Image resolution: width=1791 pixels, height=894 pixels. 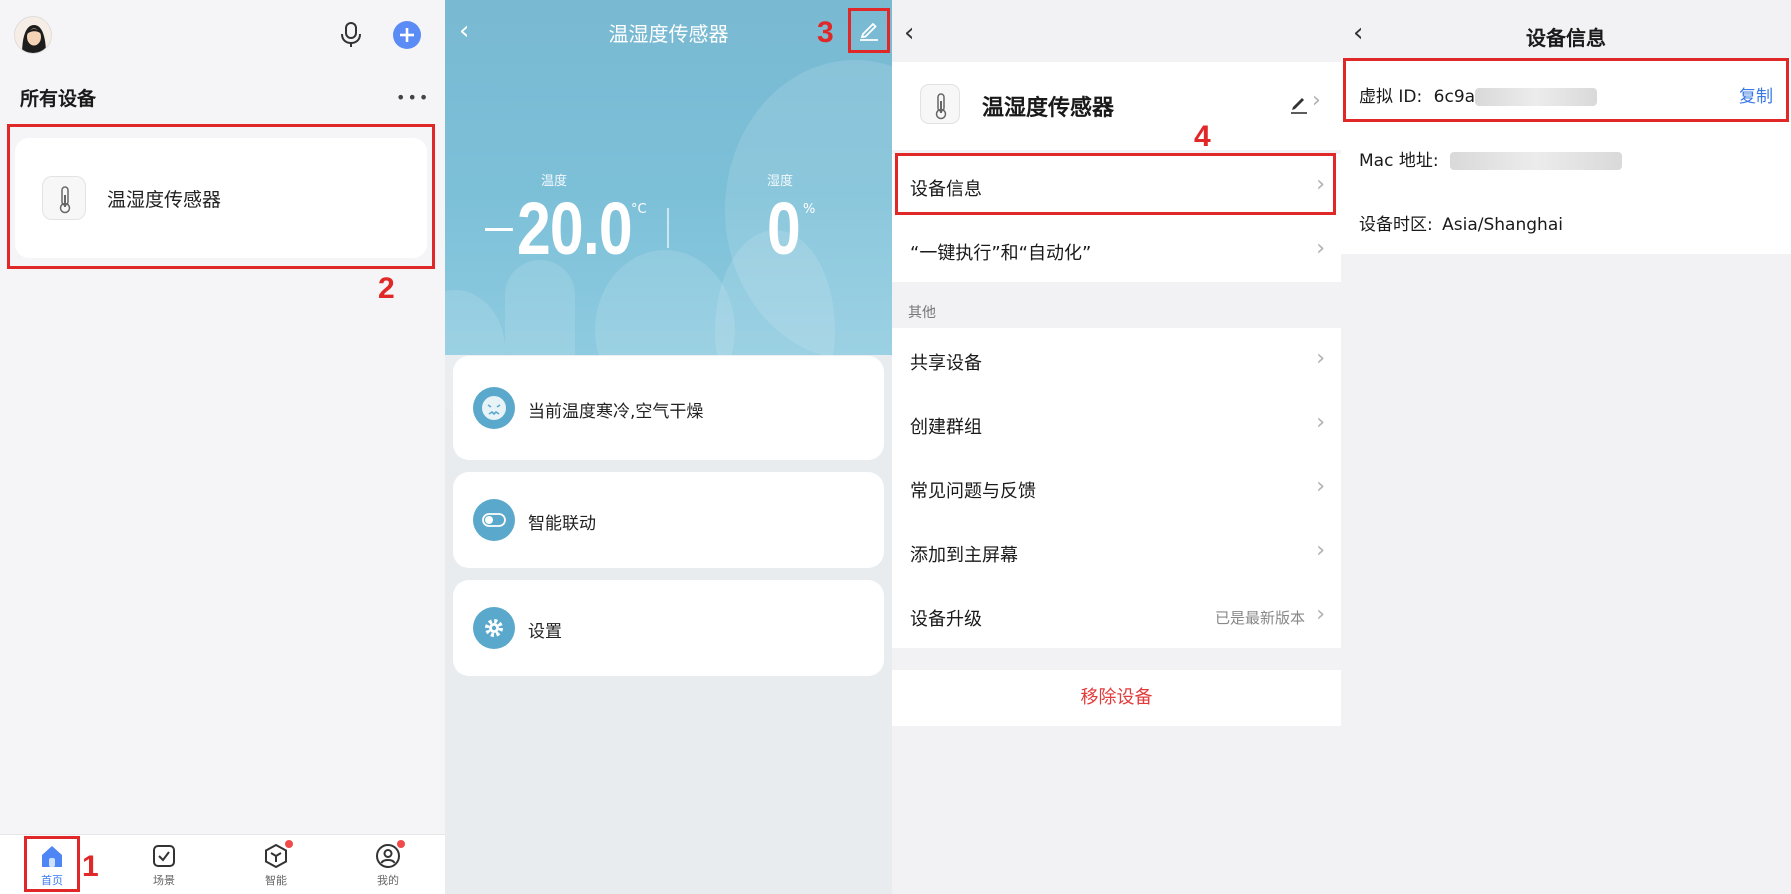 I want to click on row-label: 共享设备, so click(x=946, y=363).